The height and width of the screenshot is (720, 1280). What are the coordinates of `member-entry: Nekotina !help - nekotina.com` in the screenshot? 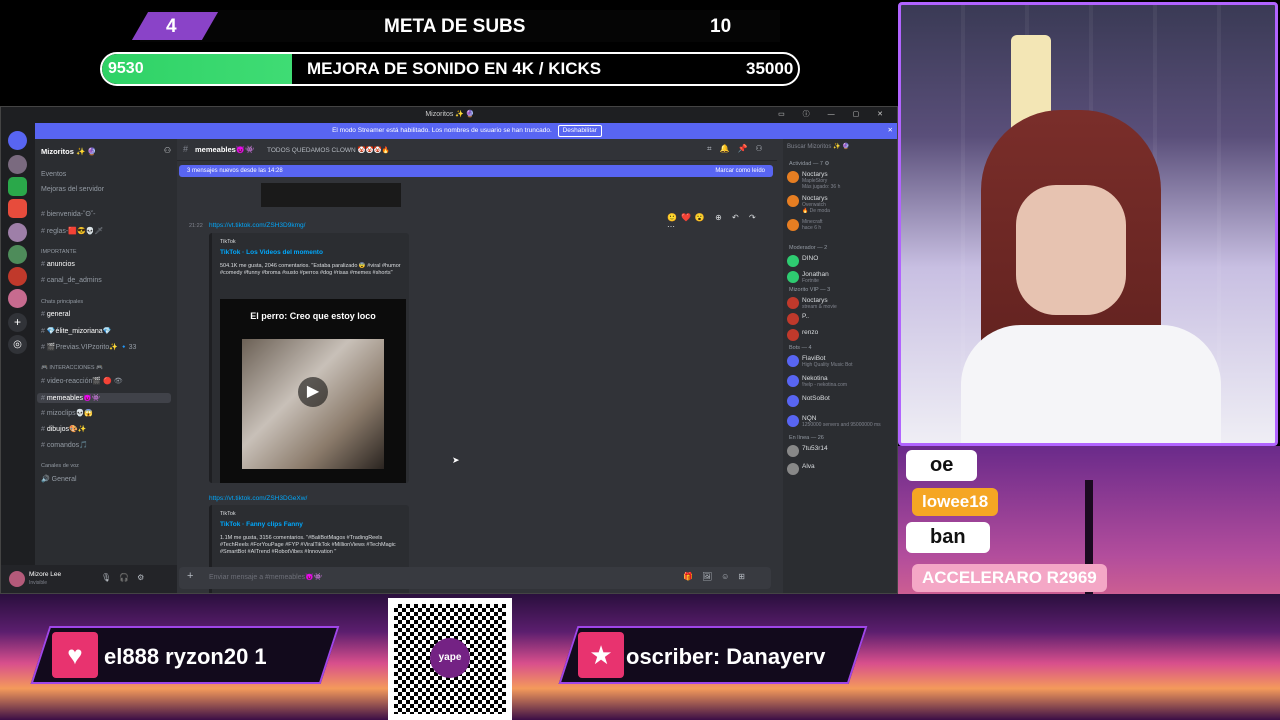 It's located at (817, 381).